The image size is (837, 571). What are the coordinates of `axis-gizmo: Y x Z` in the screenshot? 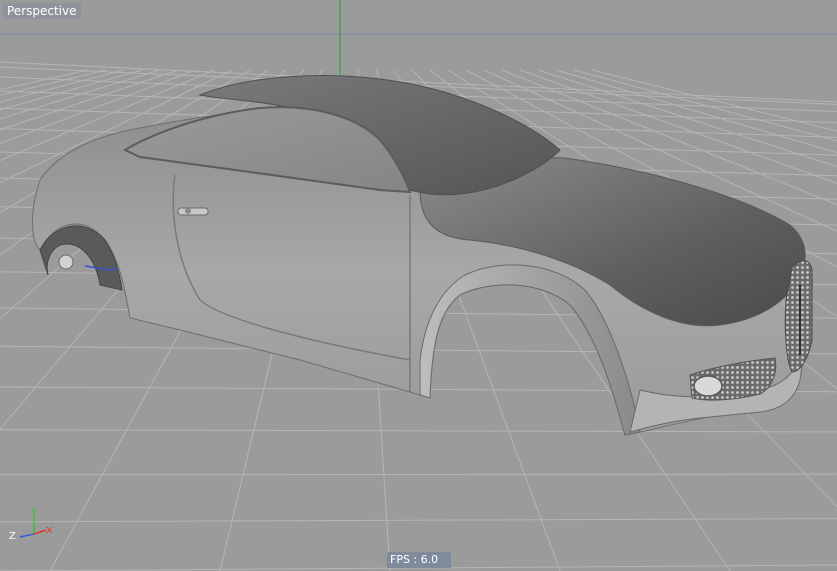 It's located at (31, 524).